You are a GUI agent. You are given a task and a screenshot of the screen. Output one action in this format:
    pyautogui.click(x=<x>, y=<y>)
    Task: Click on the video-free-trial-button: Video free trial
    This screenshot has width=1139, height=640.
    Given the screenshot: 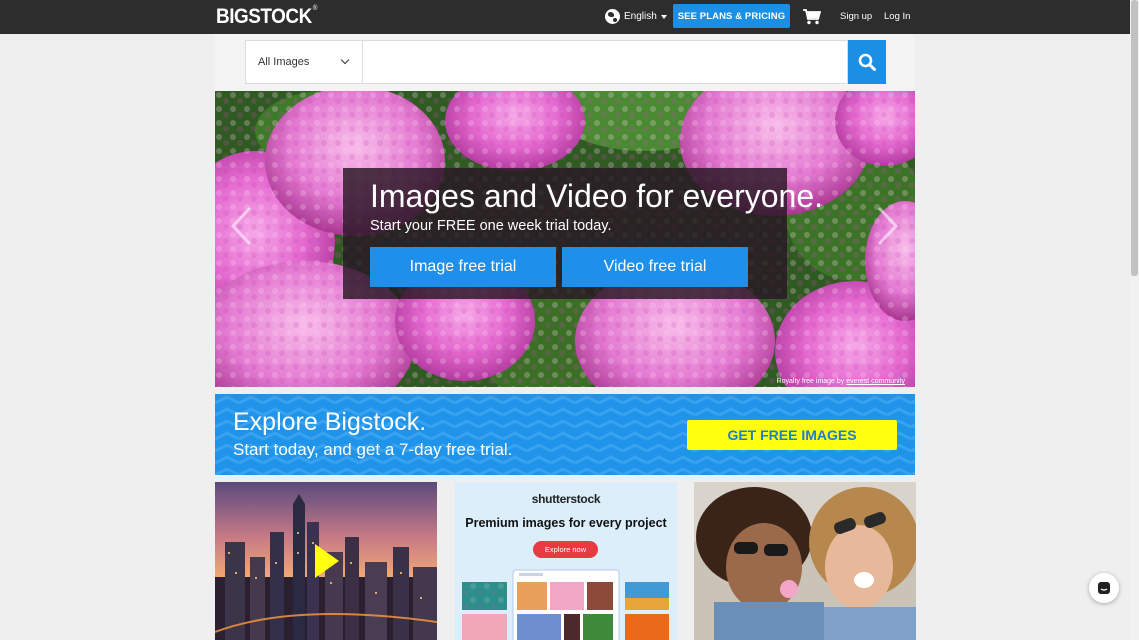 What is the action you would take?
    pyautogui.click(x=655, y=267)
    